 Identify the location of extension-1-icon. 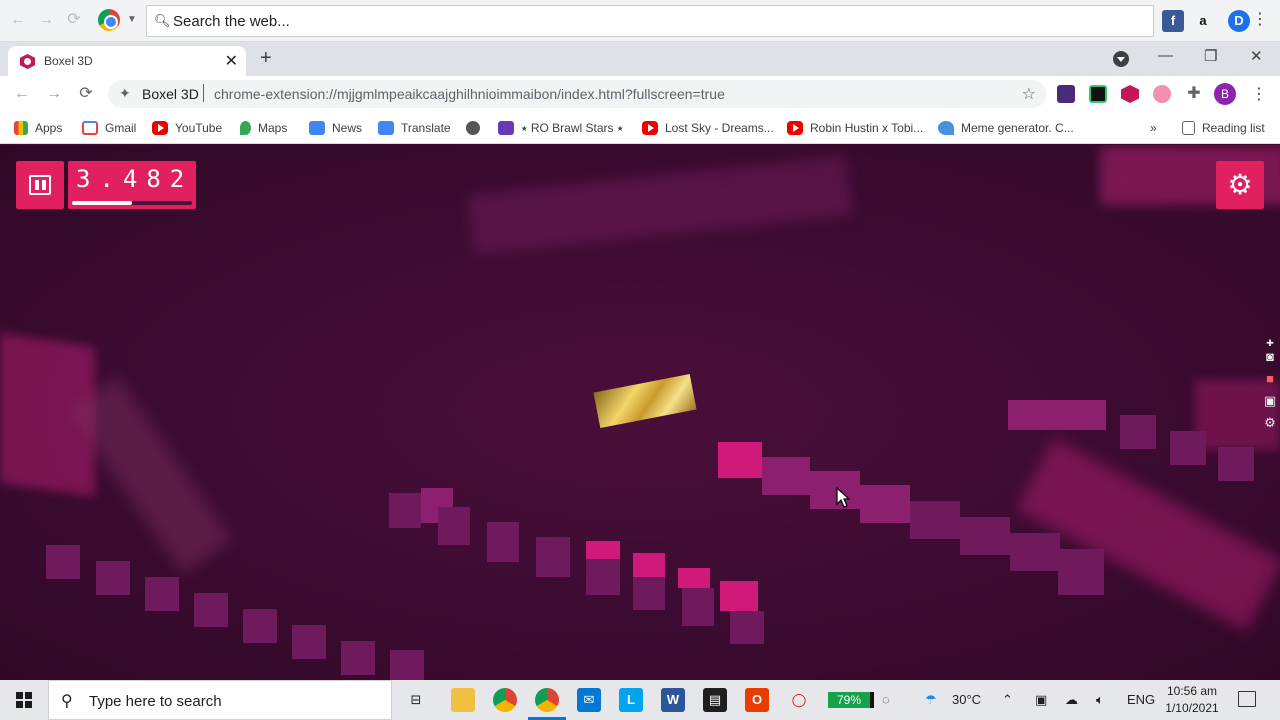
(1066, 94).